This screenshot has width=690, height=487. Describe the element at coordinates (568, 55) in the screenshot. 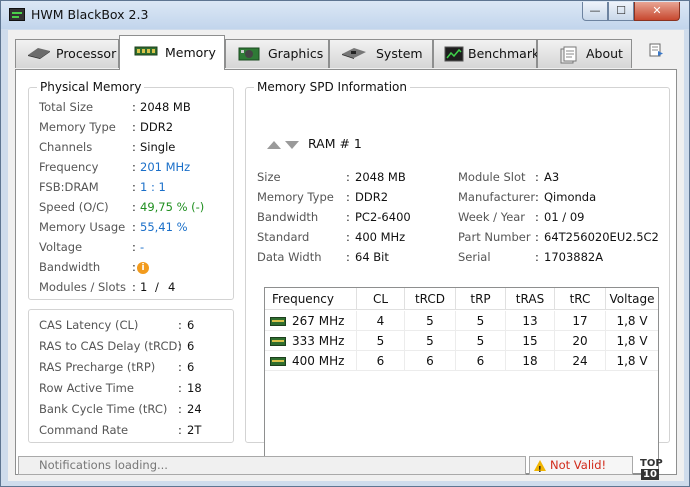

I see `about-info-icon` at that location.